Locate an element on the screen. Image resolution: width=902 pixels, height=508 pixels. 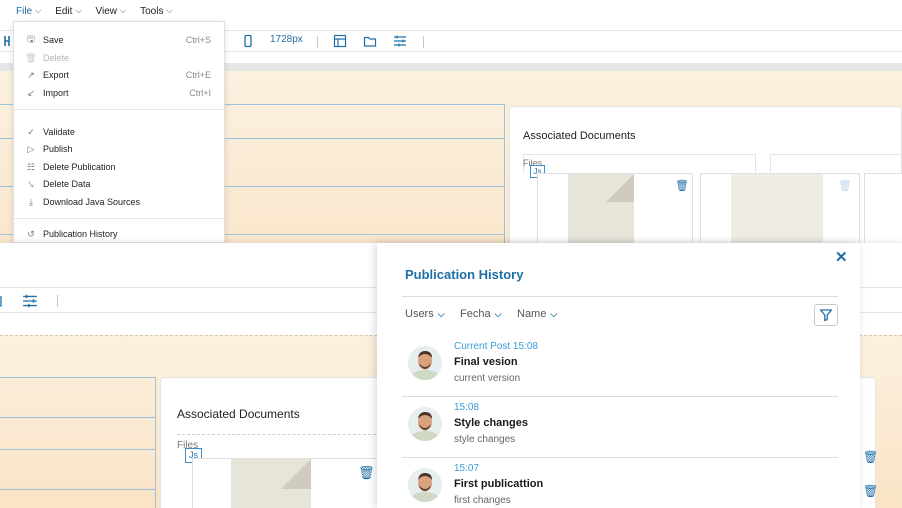
menu-item-validate: ✓ Validate is located at coordinates (119, 132).